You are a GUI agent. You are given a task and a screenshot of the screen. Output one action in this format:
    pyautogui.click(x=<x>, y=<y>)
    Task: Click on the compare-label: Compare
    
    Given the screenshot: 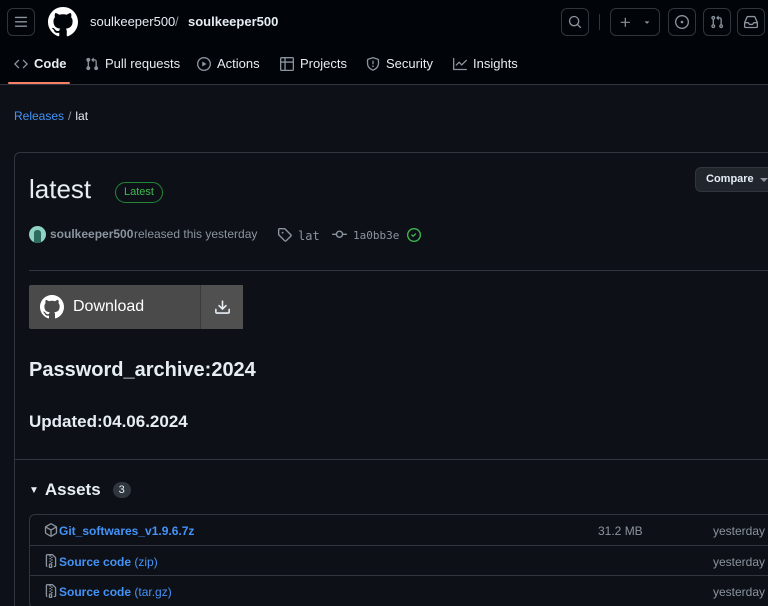 What is the action you would take?
    pyautogui.click(x=730, y=179)
    